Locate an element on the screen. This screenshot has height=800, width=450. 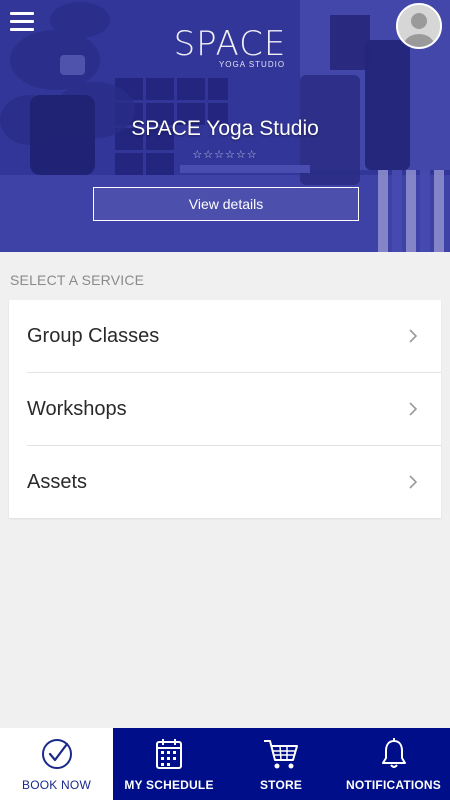
tab-label: STORE is located at coordinates (281, 785).